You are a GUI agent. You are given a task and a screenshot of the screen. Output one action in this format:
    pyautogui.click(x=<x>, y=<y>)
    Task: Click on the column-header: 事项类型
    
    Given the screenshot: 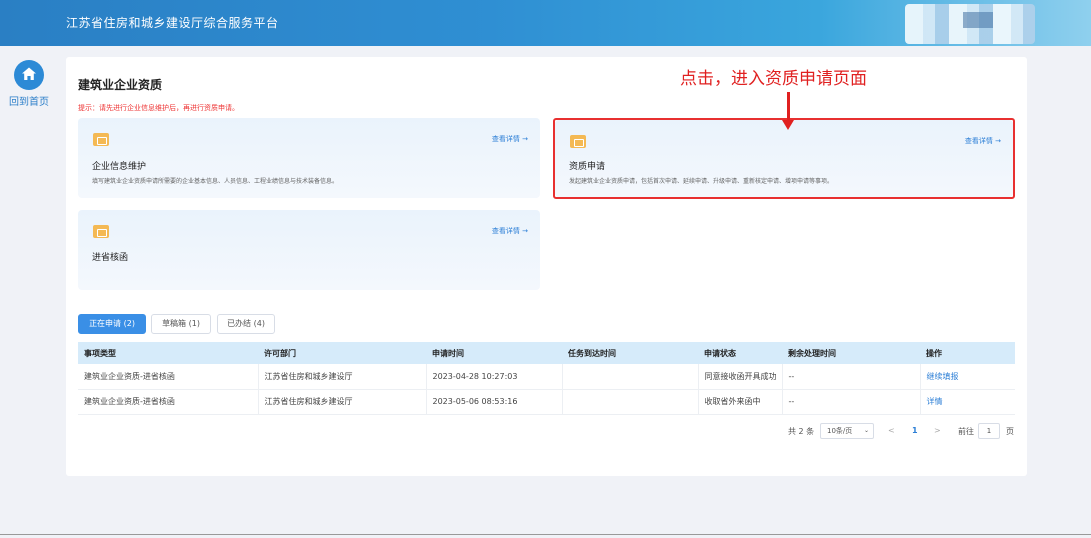 What is the action you would take?
    pyautogui.click(x=100, y=353)
    